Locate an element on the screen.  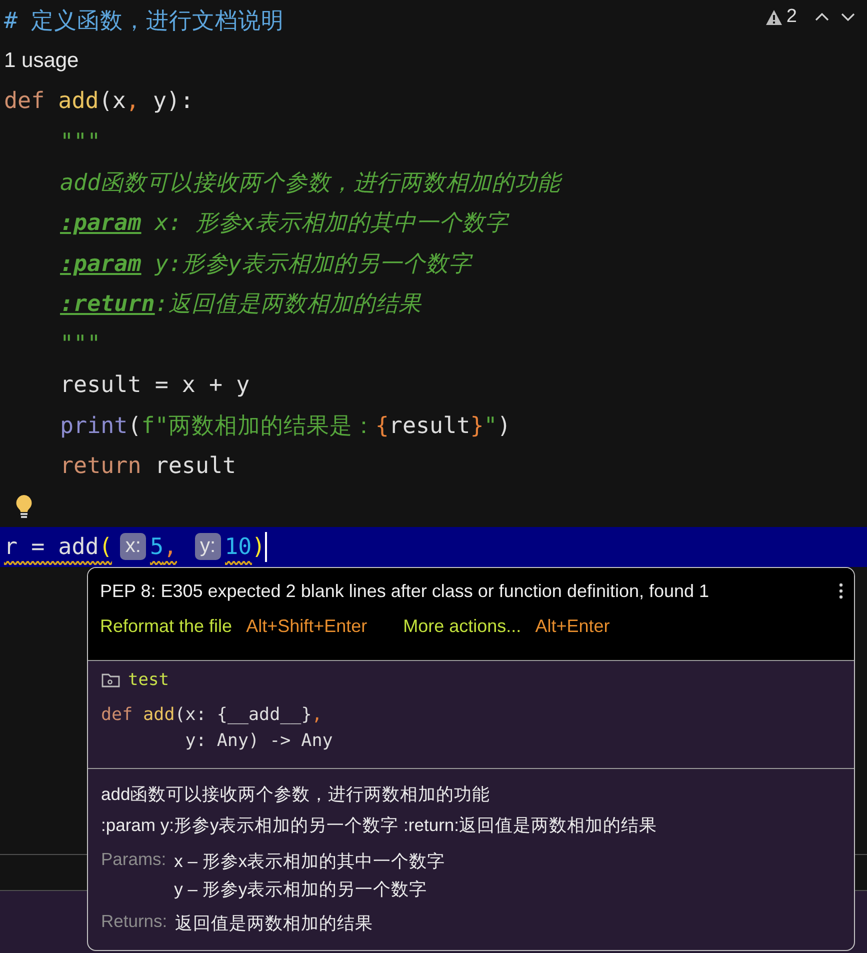
code-text: 5, is located at coordinates (164, 546).